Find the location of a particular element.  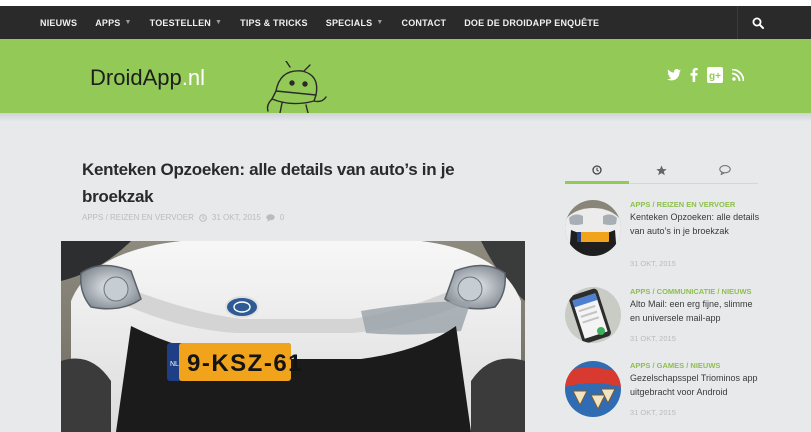

nav-label: TIPS & TRICKS is located at coordinates (274, 22).